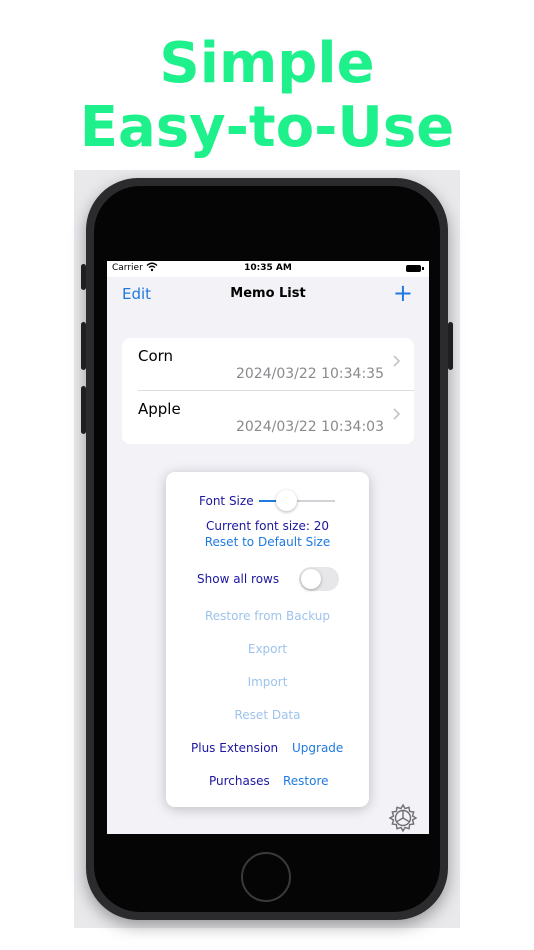 The image size is (534, 950). Describe the element at coordinates (268, 417) in the screenshot. I see `memo-row-apple: Apple 2024/03/22 10:34:03` at that location.